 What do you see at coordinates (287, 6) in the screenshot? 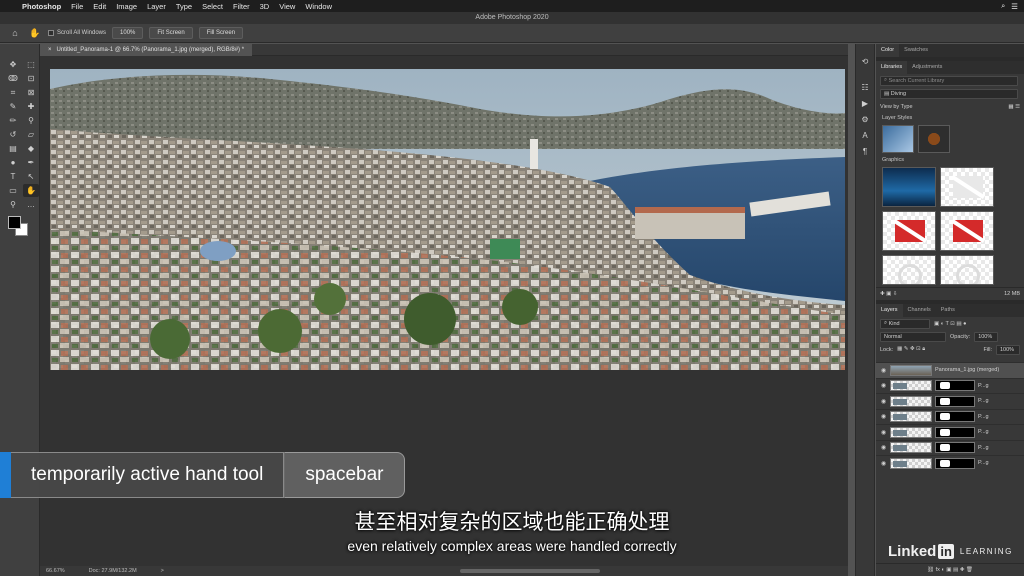
I see `menu-view: View` at bounding box center [287, 6].